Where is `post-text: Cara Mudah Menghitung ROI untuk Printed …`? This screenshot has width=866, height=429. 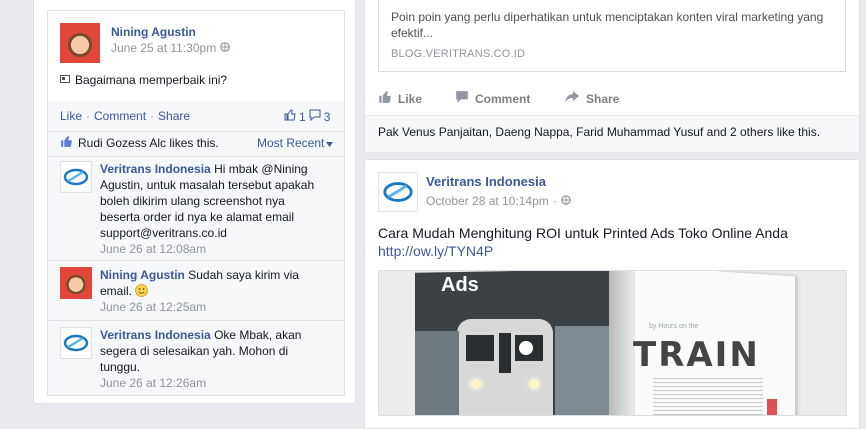
post-text: Cara Mudah Menghitung ROI untuk Printed … is located at coordinates (613, 242).